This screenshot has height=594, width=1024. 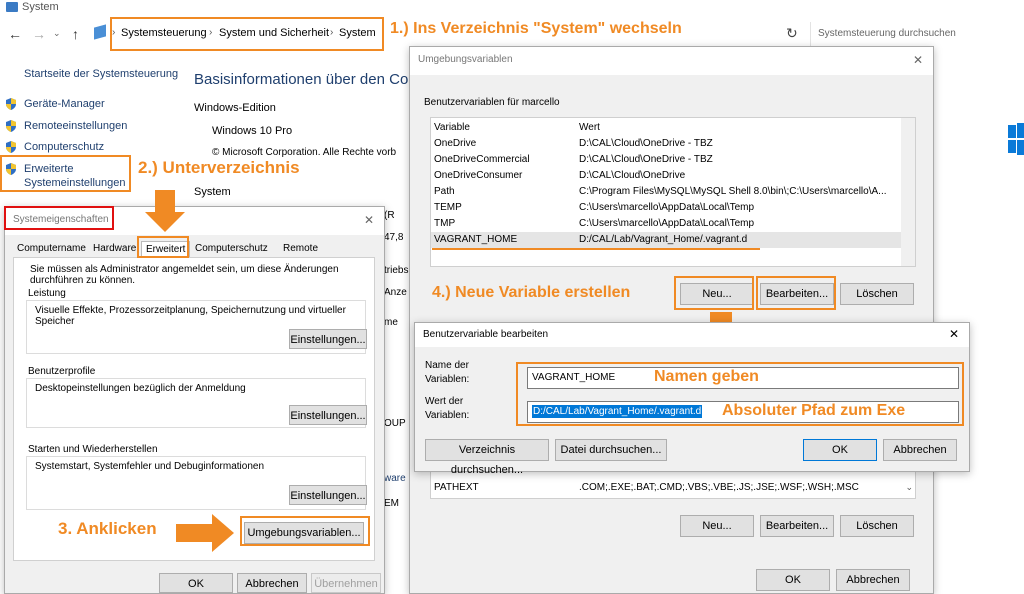 I want to click on partial-text: me, so click(x=391, y=322).